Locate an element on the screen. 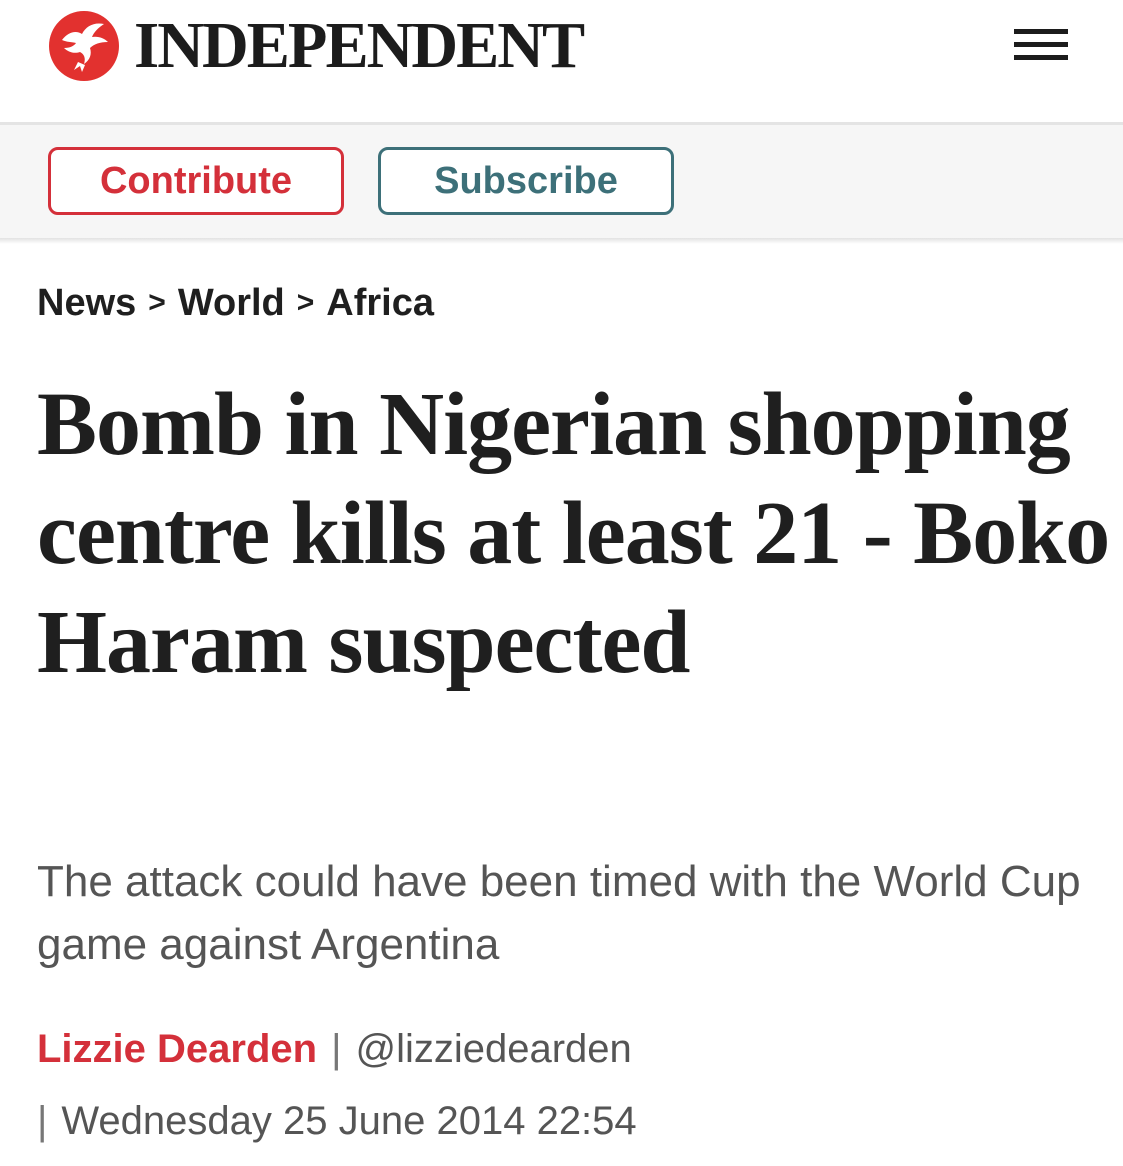  hamburger-menu-icon is located at coordinates (1040, 46).